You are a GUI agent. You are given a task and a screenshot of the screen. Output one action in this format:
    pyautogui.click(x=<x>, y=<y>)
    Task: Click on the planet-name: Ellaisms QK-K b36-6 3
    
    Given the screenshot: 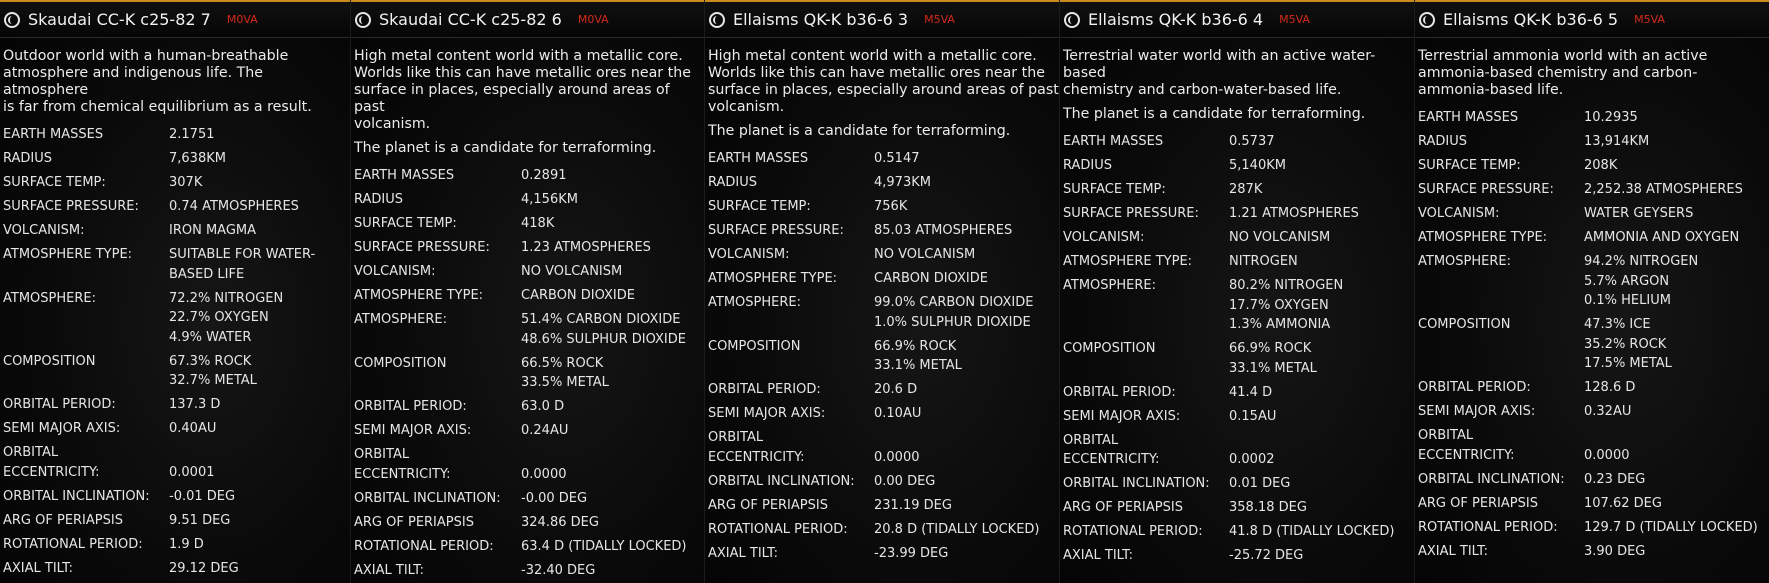 What is the action you would take?
    pyautogui.click(x=821, y=19)
    